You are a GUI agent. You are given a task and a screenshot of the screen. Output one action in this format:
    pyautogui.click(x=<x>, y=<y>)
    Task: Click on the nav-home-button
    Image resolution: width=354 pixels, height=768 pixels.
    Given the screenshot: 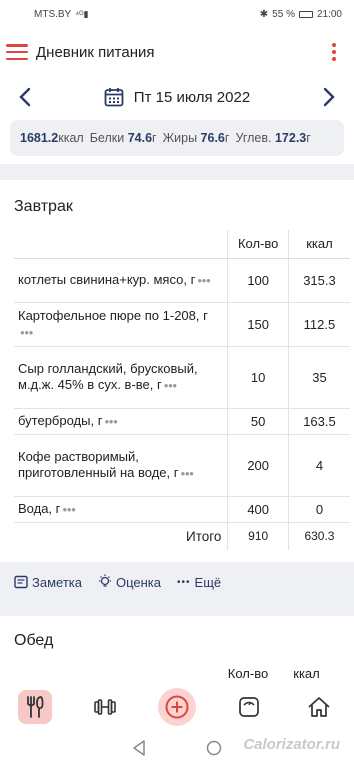 What is the action you would take?
    pyautogui.click(x=319, y=707)
    